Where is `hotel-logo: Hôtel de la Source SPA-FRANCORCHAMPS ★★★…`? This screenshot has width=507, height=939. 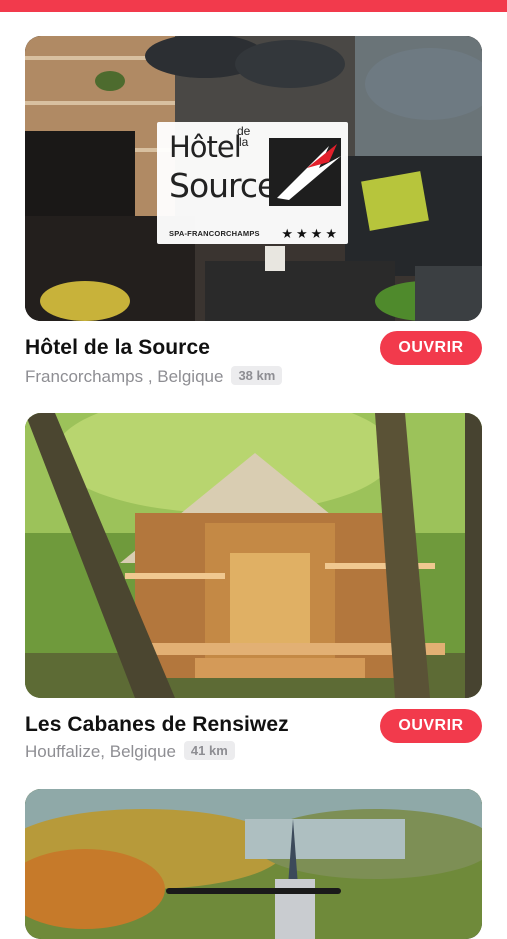
hotel-logo: Hôtel de la Source SPA-FRANCORCHAMPS ★★★… is located at coordinates (252, 183).